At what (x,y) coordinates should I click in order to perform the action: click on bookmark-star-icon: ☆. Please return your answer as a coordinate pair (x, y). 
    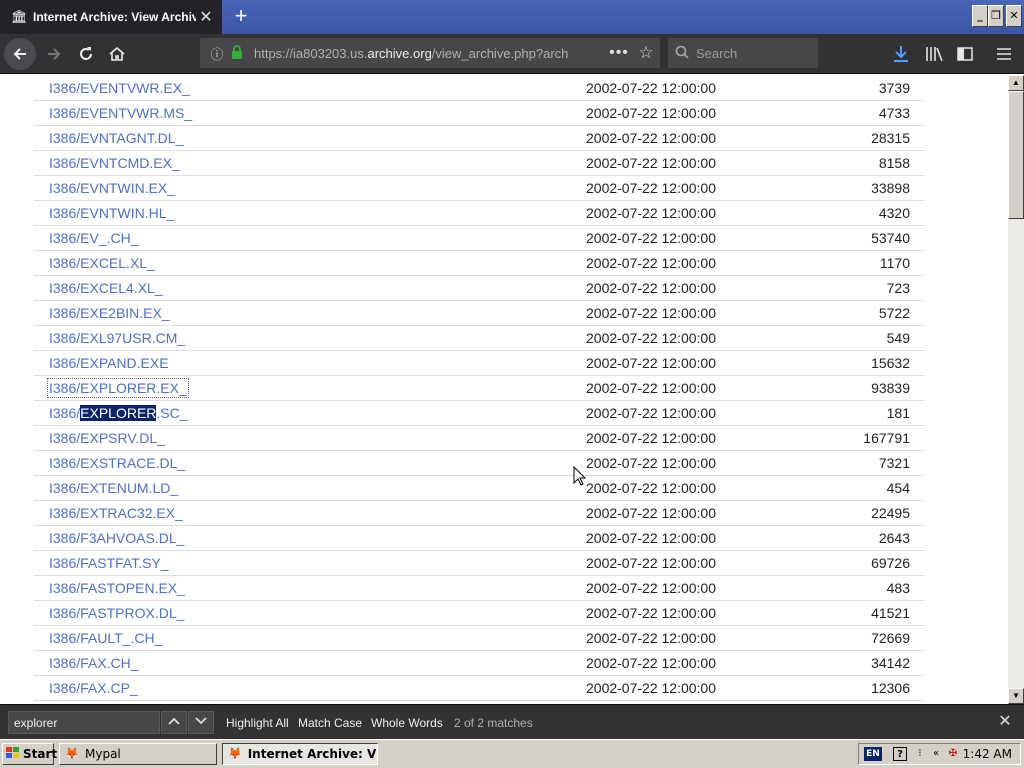
    Looking at the image, I should click on (646, 53).